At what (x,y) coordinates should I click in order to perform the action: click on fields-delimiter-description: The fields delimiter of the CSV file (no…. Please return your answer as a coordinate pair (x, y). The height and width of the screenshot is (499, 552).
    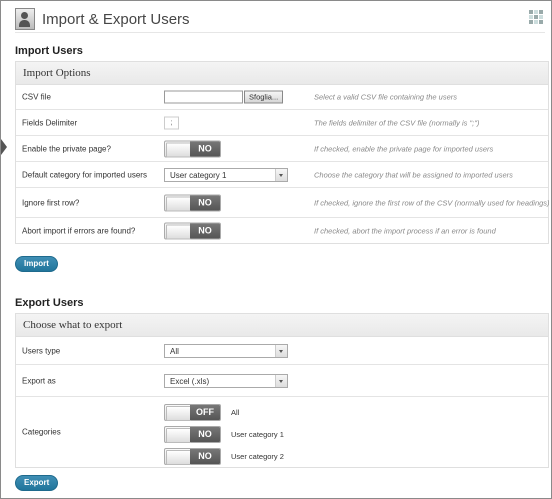
    Looking at the image, I should click on (397, 122).